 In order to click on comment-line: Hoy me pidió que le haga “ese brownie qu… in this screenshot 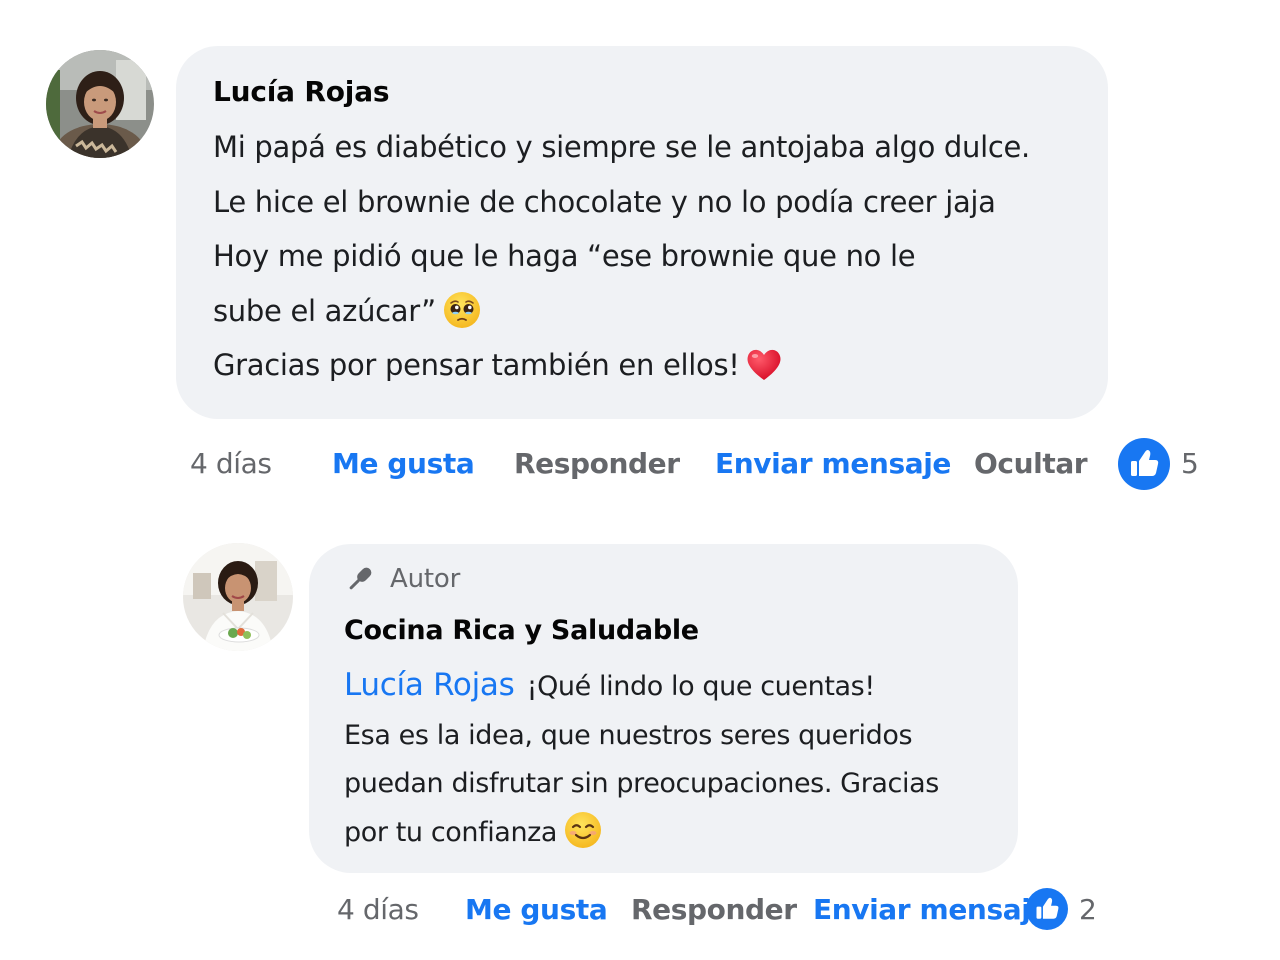, I will do `click(564, 256)`.